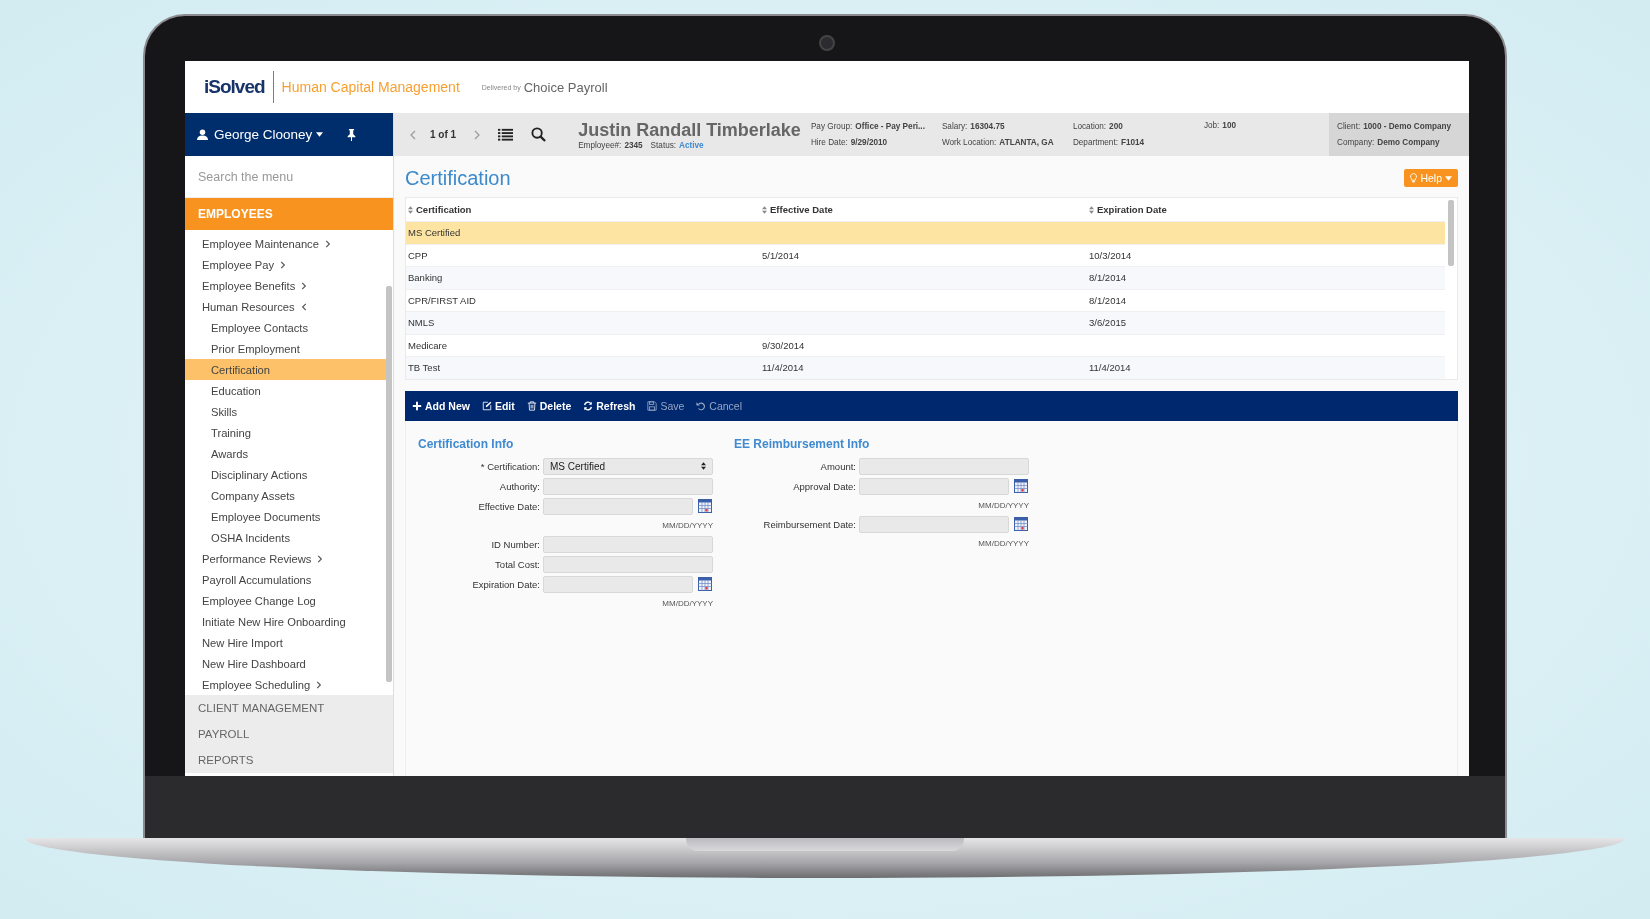 The image size is (1650, 919). I want to click on table-cell: CPP, so click(418, 255).